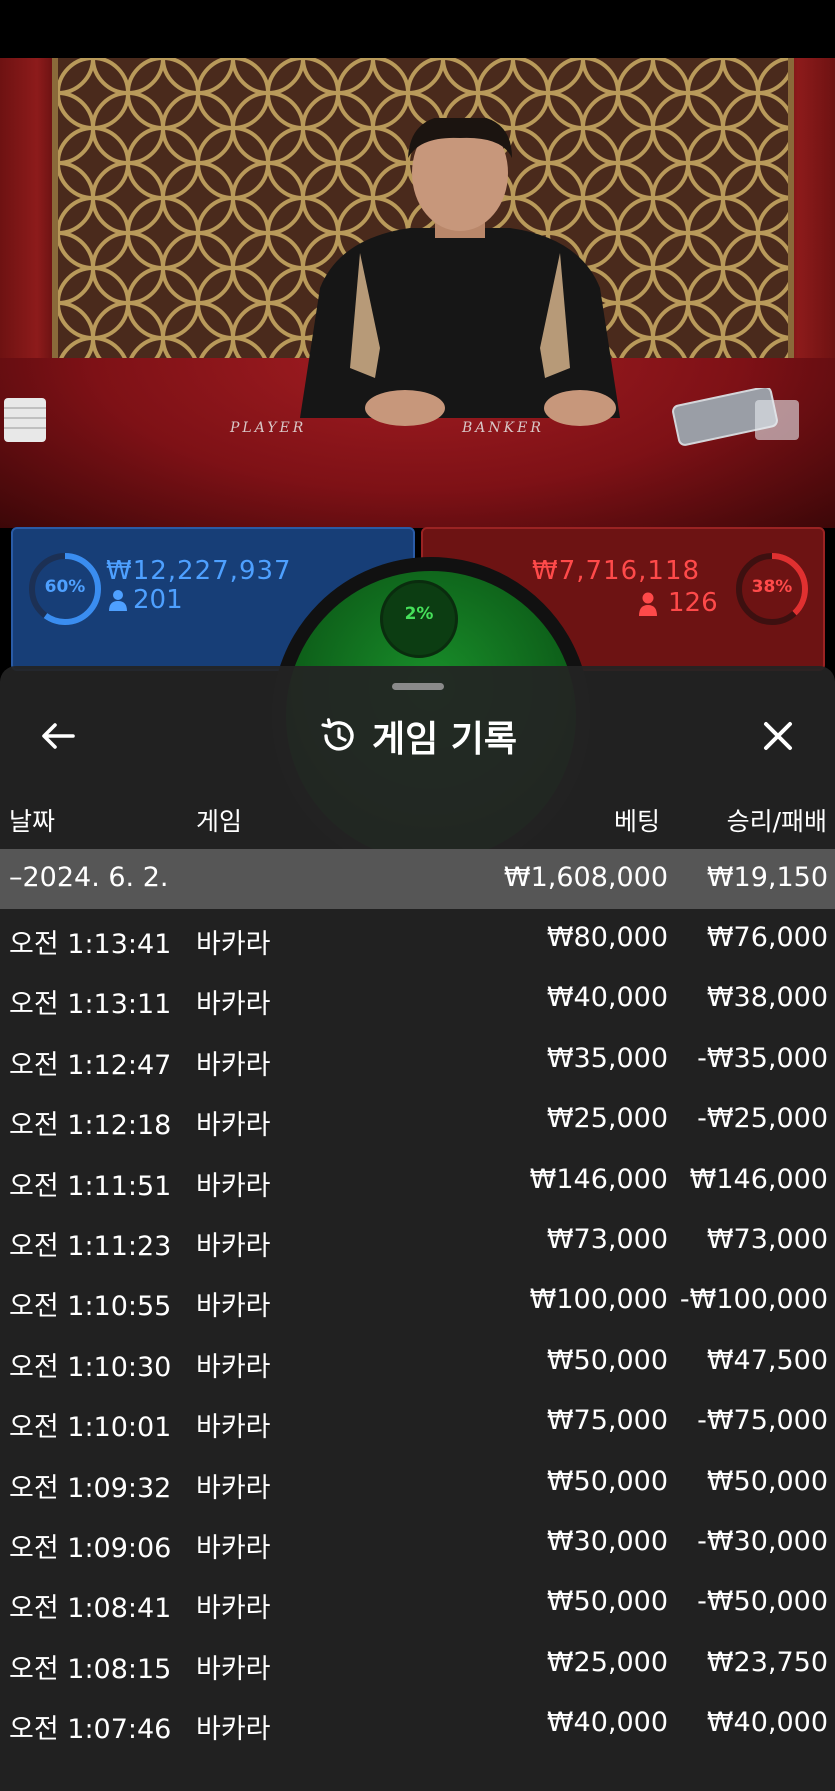 The image size is (835, 1791). What do you see at coordinates (762, 1058) in the screenshot?
I see `row-result: -₩35,000` at bounding box center [762, 1058].